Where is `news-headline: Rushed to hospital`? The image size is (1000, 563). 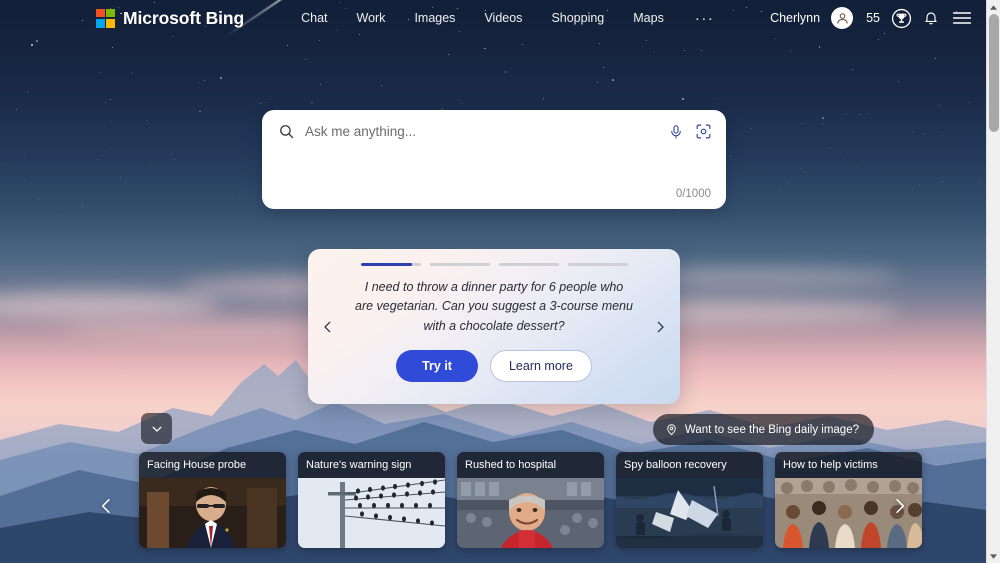 news-headline: Rushed to hospital is located at coordinates (511, 465).